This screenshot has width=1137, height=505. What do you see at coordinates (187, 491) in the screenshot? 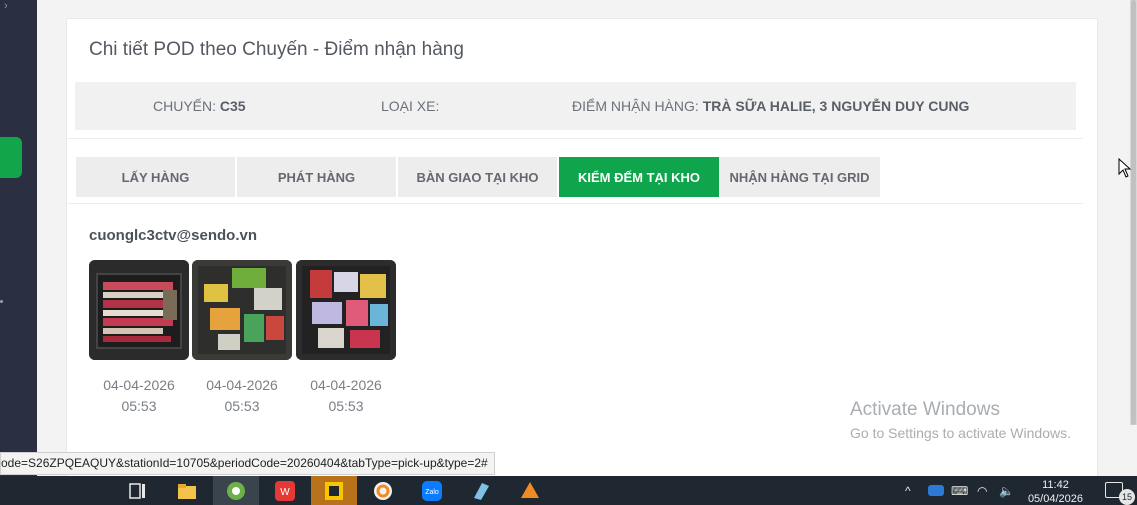
I see `file-explorer-icon` at bounding box center [187, 491].